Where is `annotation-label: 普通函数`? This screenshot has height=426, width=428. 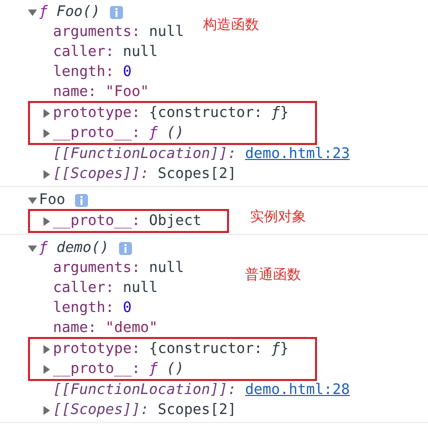
annotation-label: 普通函数 is located at coordinates (273, 275).